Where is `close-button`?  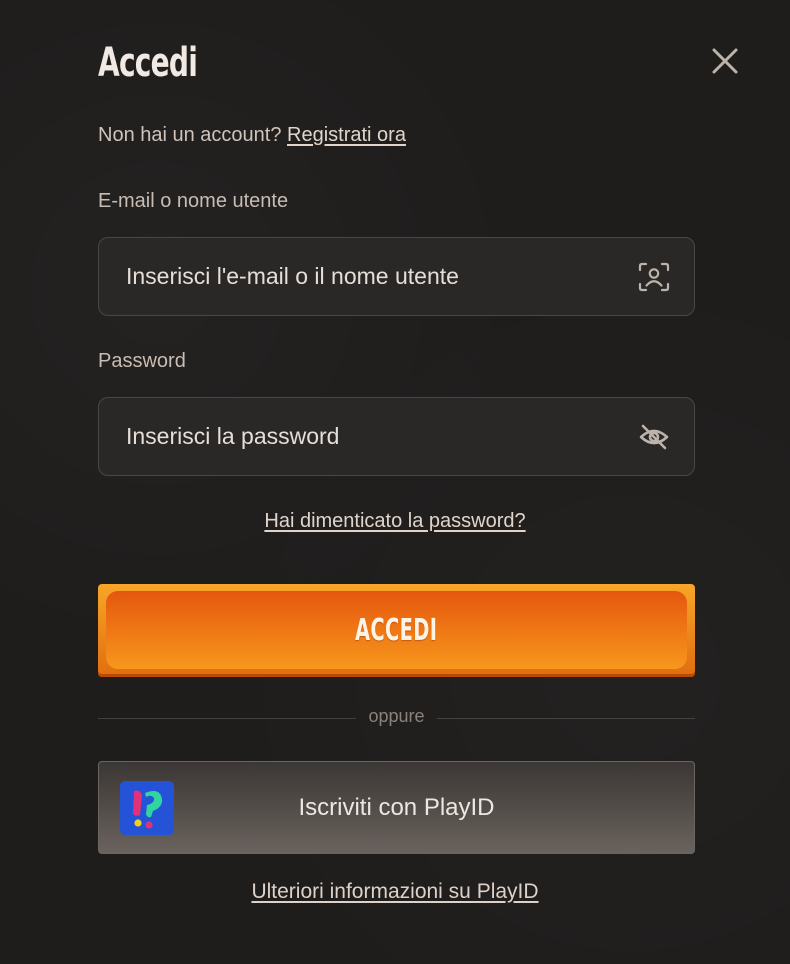 close-button is located at coordinates (725, 61).